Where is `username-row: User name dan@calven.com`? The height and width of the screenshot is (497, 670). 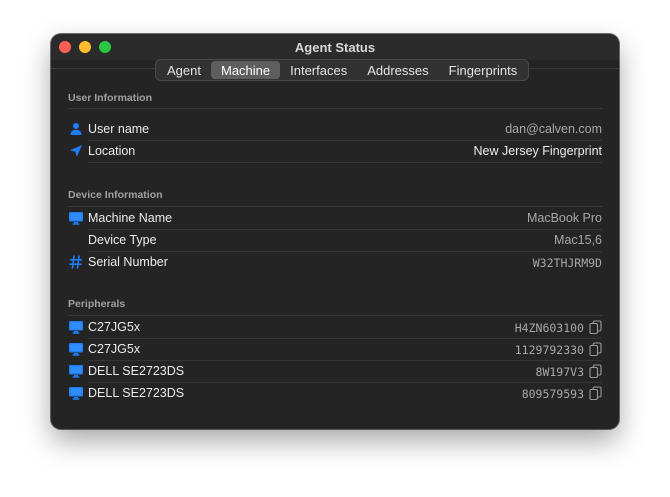
username-row: User name dan@calven.com is located at coordinates (335, 130).